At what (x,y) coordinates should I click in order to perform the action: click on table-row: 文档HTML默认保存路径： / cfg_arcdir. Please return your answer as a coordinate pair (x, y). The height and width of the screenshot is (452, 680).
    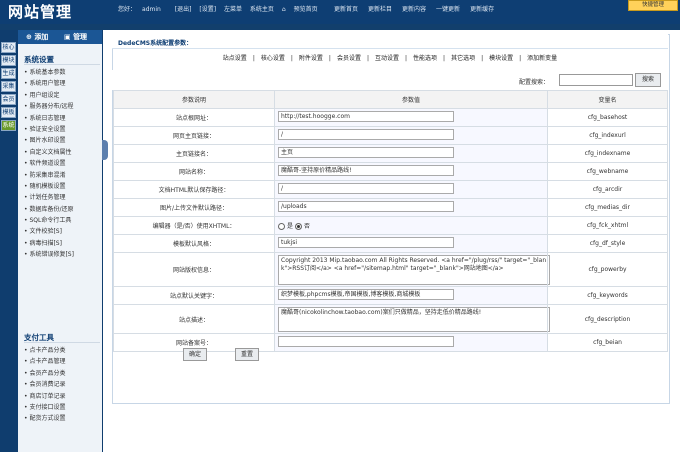
    Looking at the image, I should click on (390, 189).